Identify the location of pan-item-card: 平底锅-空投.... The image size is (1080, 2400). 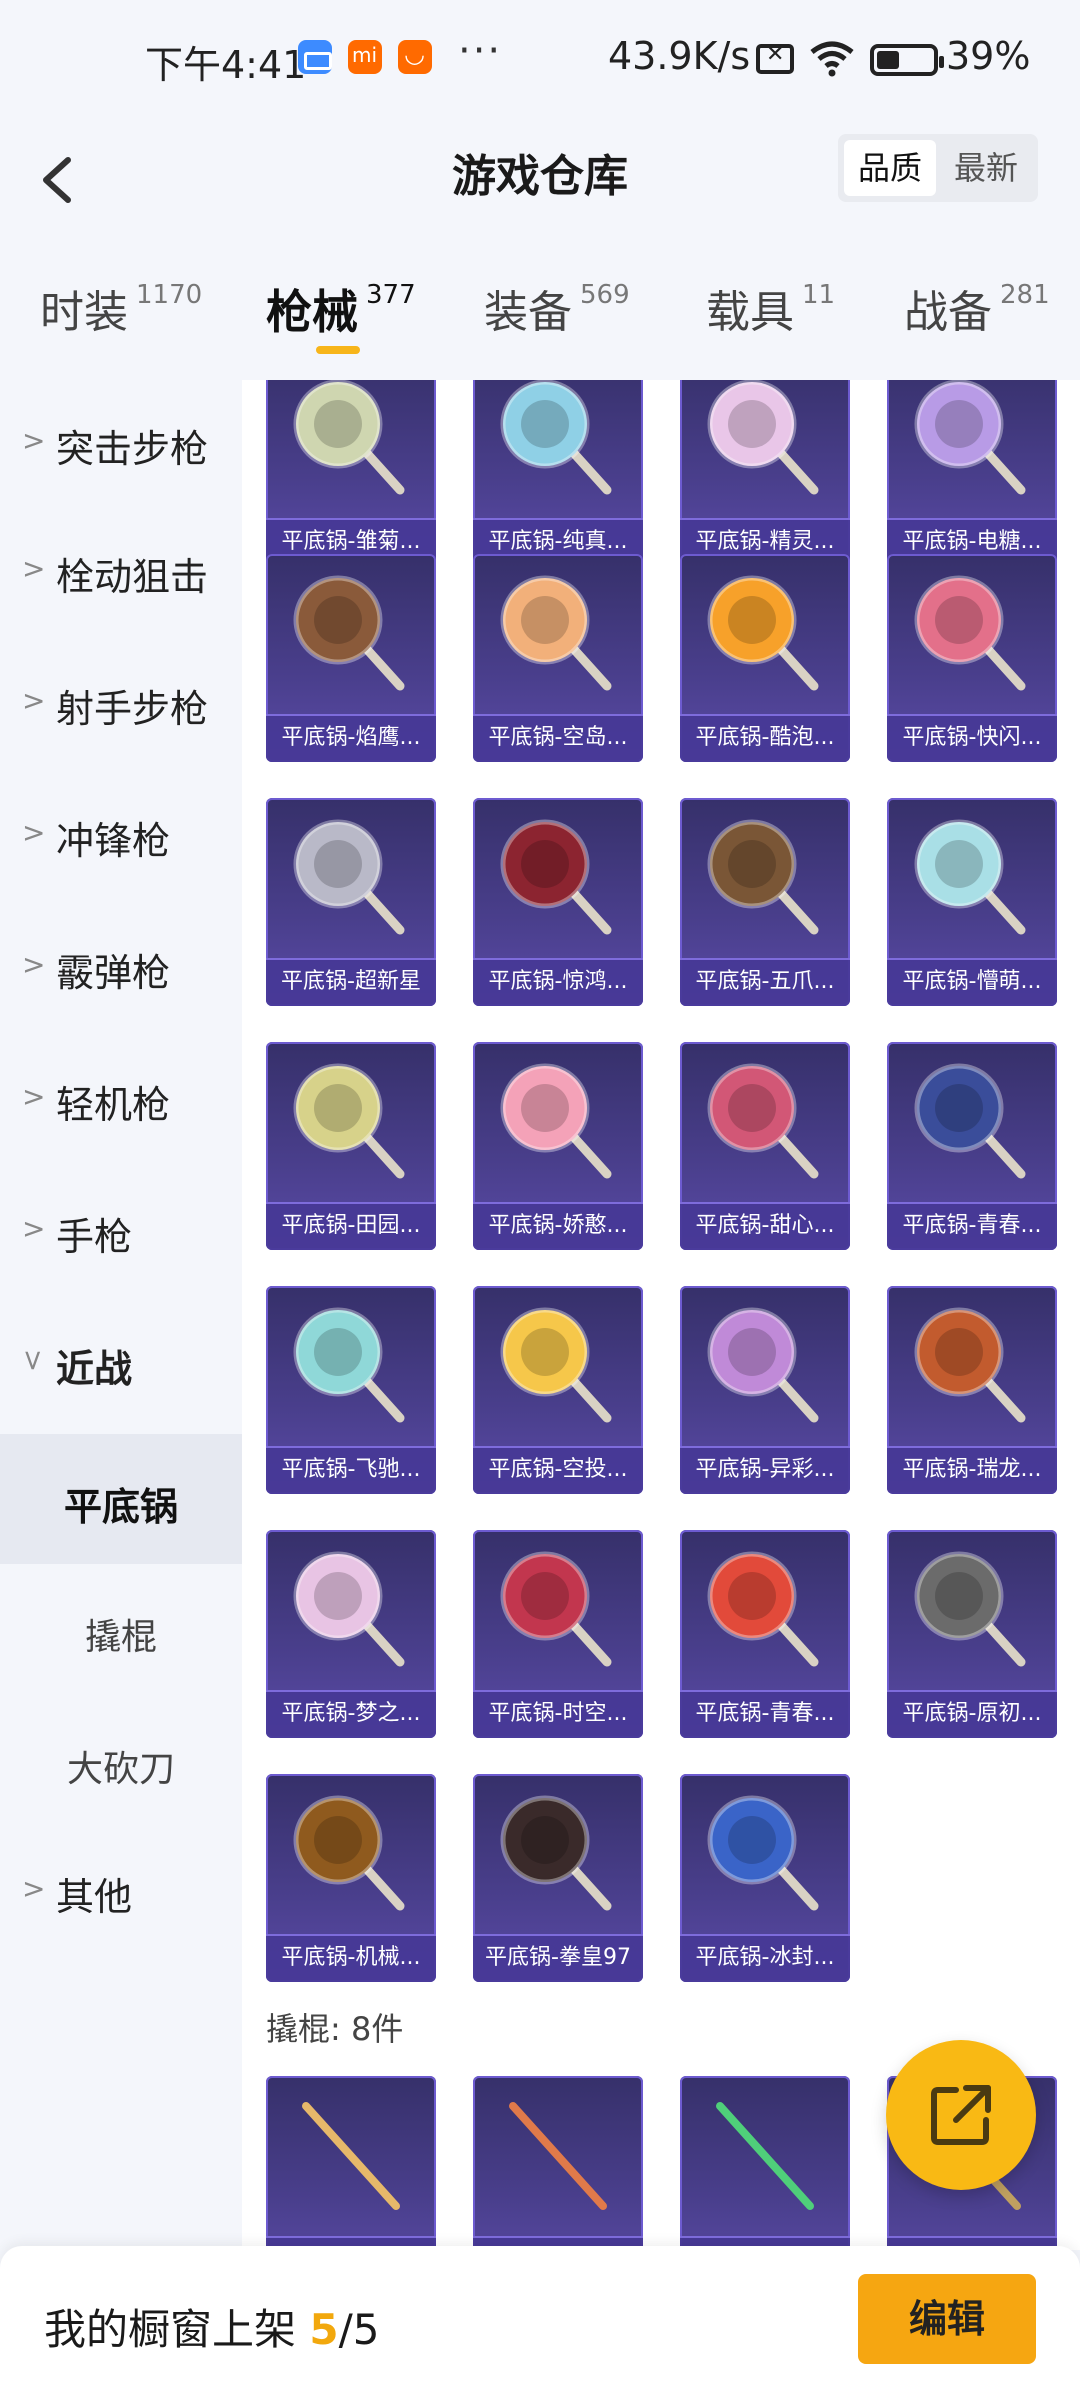
(558, 1390).